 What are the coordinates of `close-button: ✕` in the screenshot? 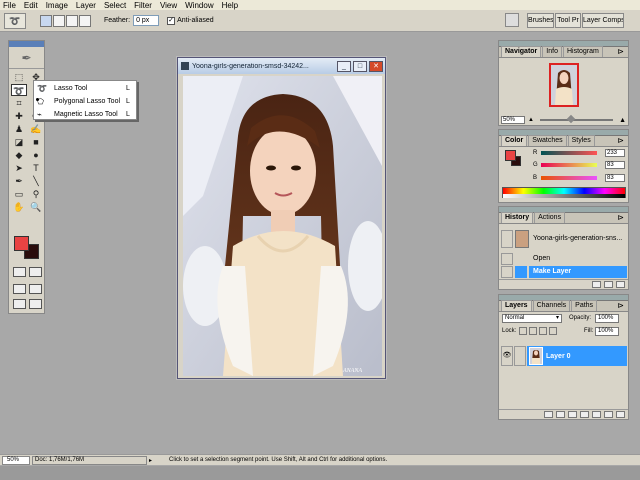 It's located at (376, 66).